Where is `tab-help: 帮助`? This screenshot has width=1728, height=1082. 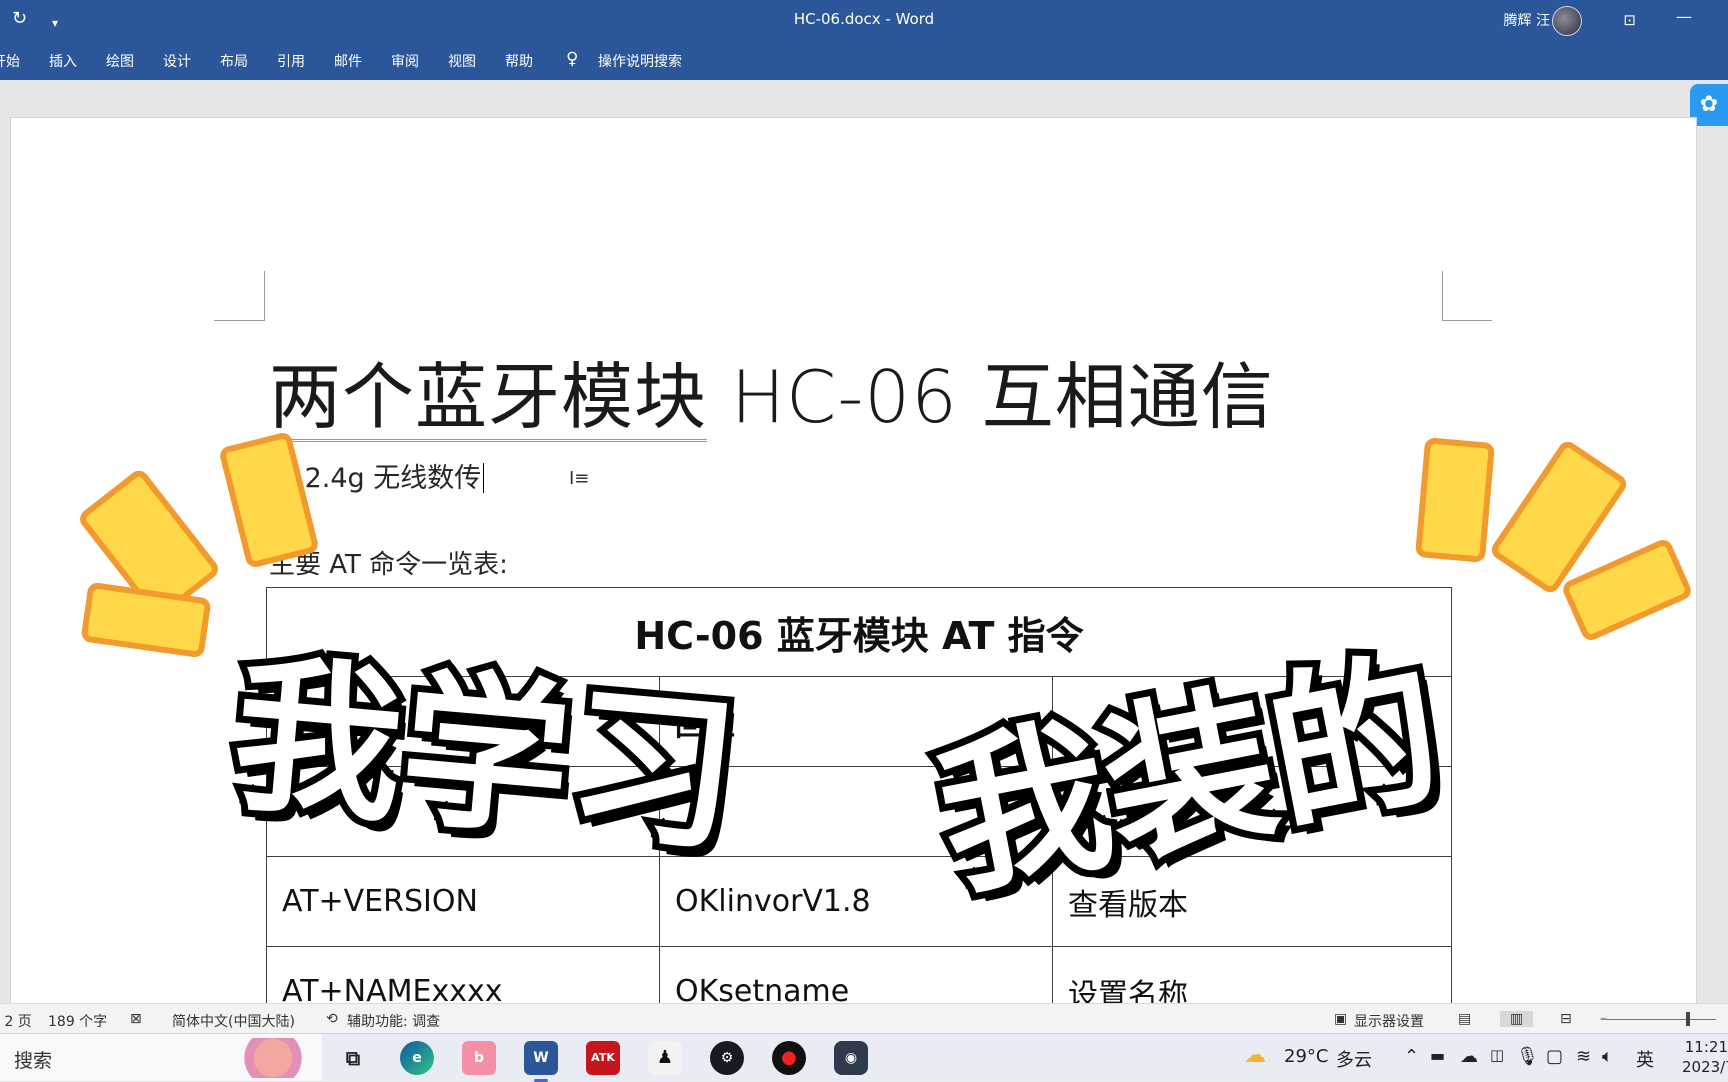 tab-help: 帮助 is located at coordinates (519, 61).